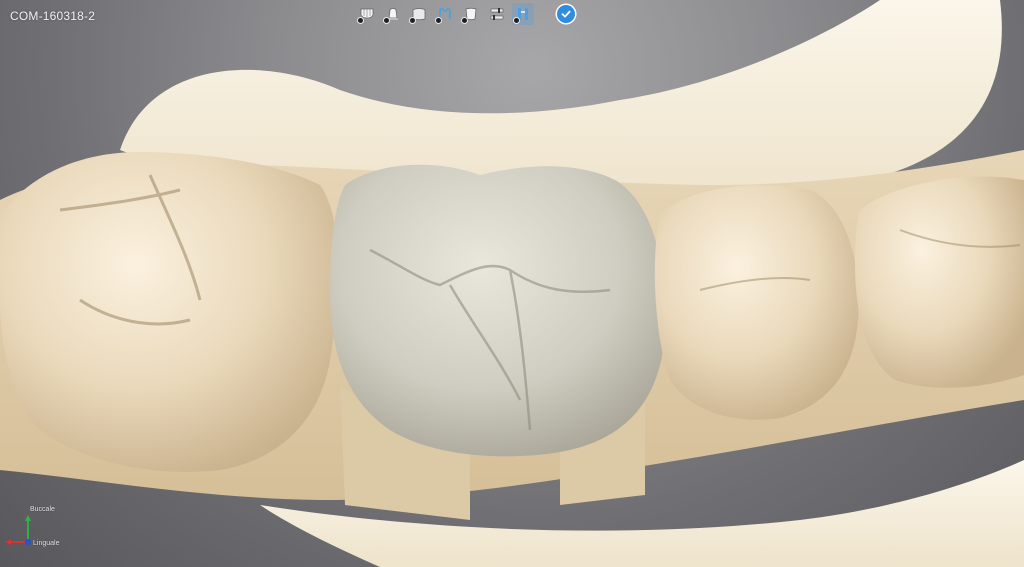 This screenshot has height=567, width=1024. I want to click on antagonist-toggle, so click(471, 14).